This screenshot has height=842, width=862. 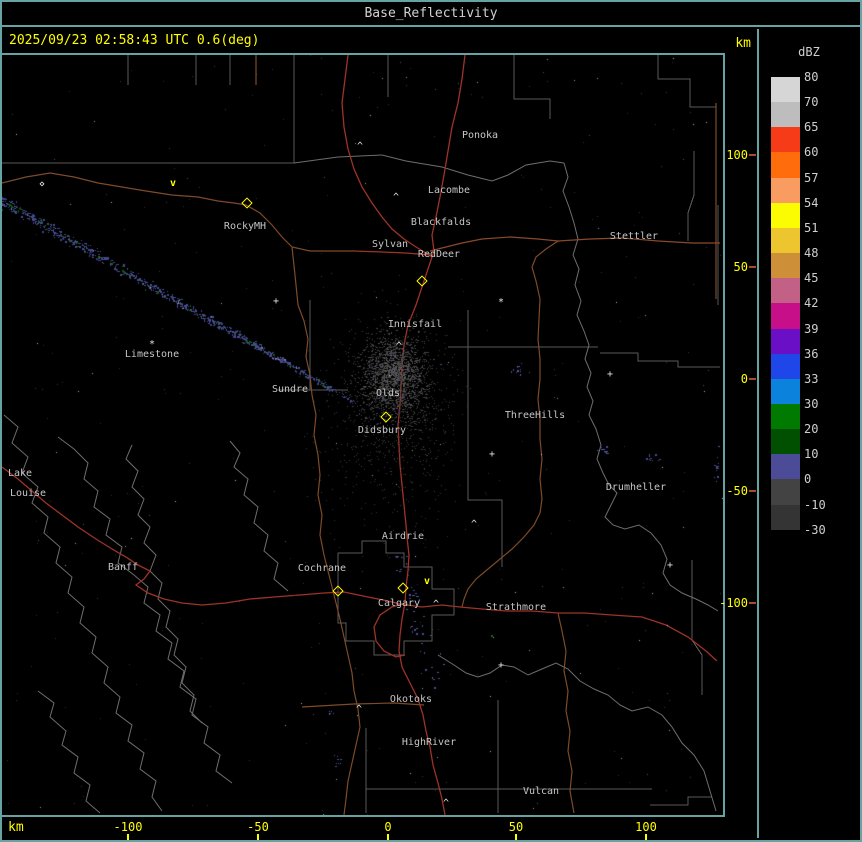 What do you see at coordinates (815, 529) in the screenshot?
I see `colorbar-boundary-label: -30` at bounding box center [815, 529].